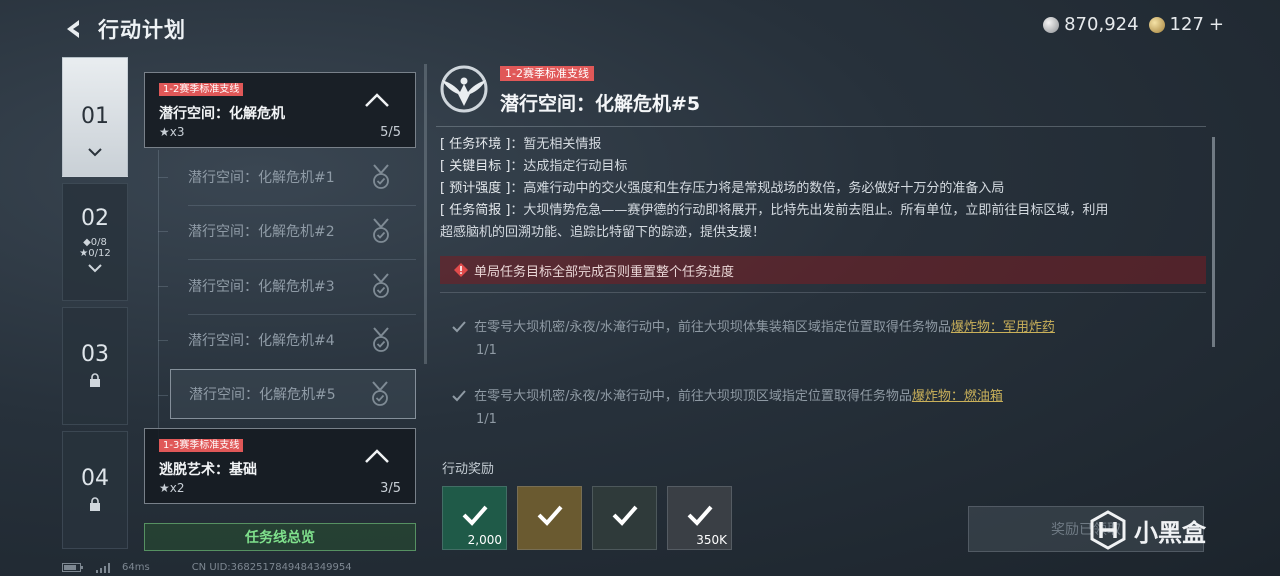 The width and height of the screenshot is (1280, 576). Describe the element at coordinates (1156, 24) in the screenshot. I see `gold-coin-icon` at that location.